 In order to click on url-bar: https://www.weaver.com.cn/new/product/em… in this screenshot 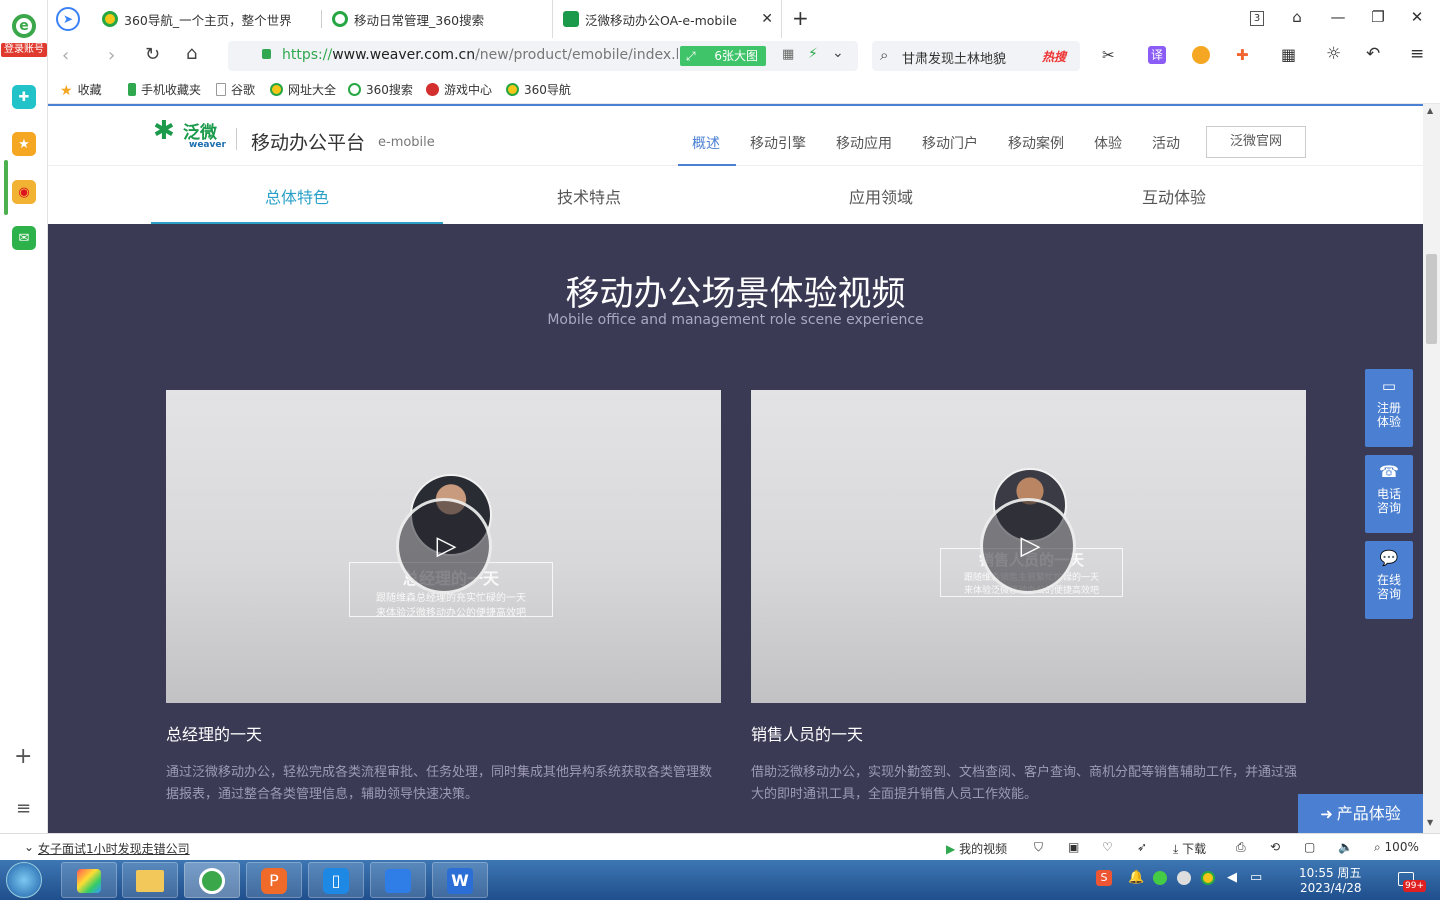, I will do `click(543, 56)`.